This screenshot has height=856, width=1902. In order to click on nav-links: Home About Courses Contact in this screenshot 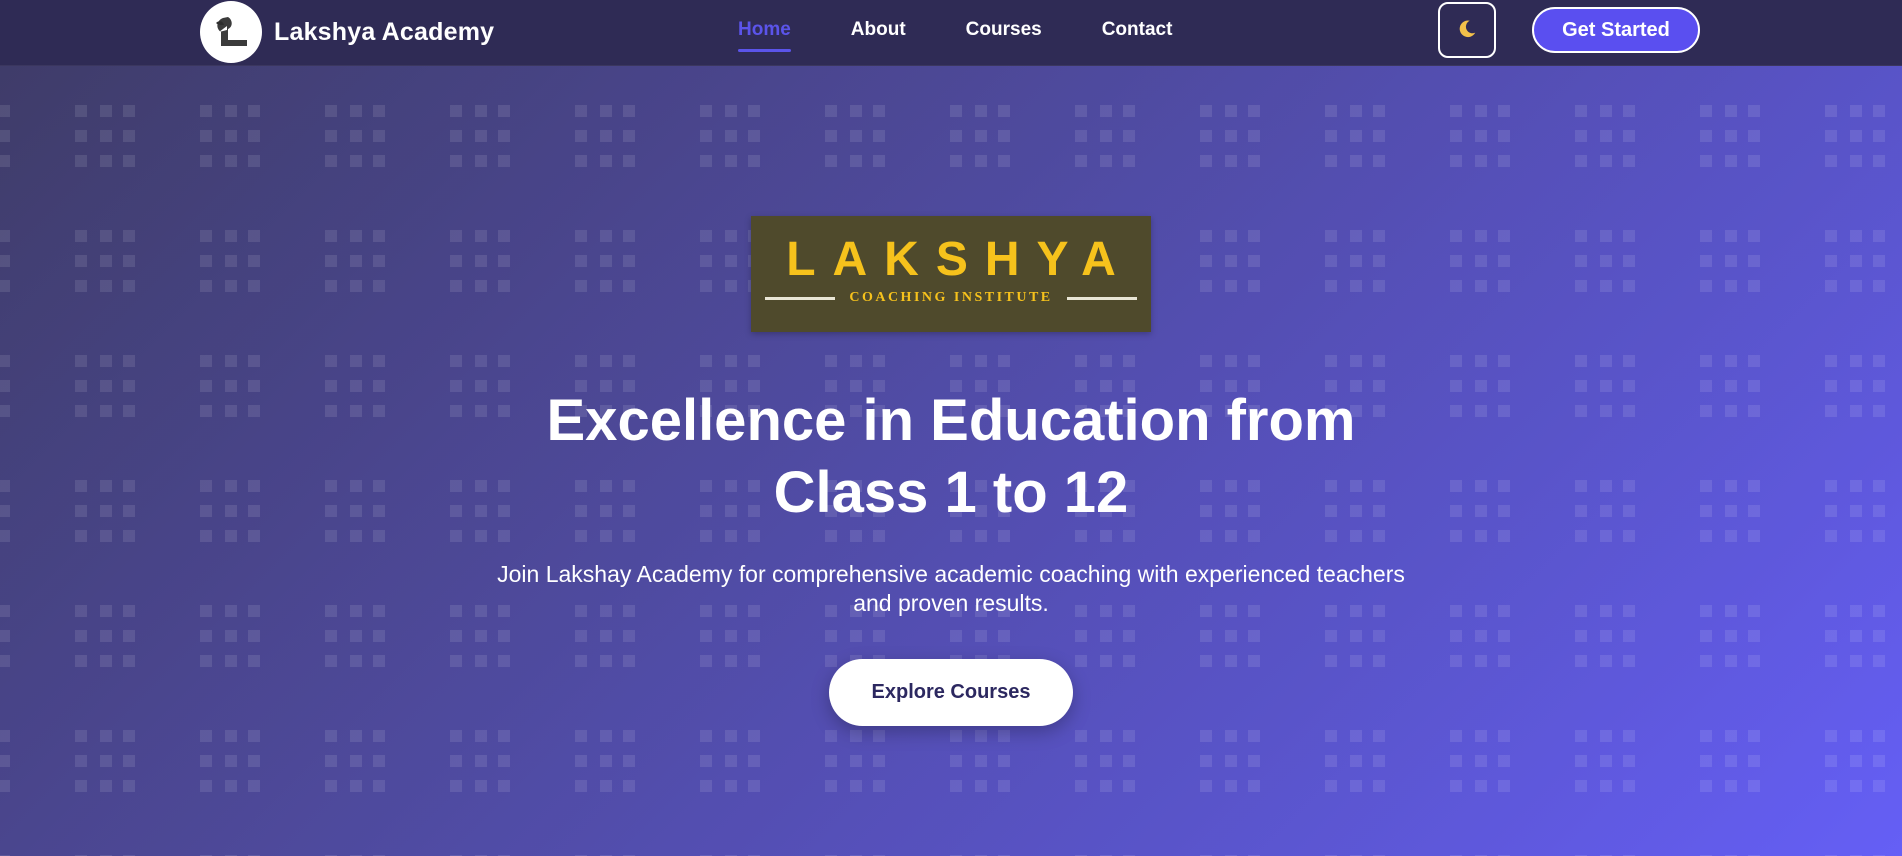, I will do `click(985, 31)`.